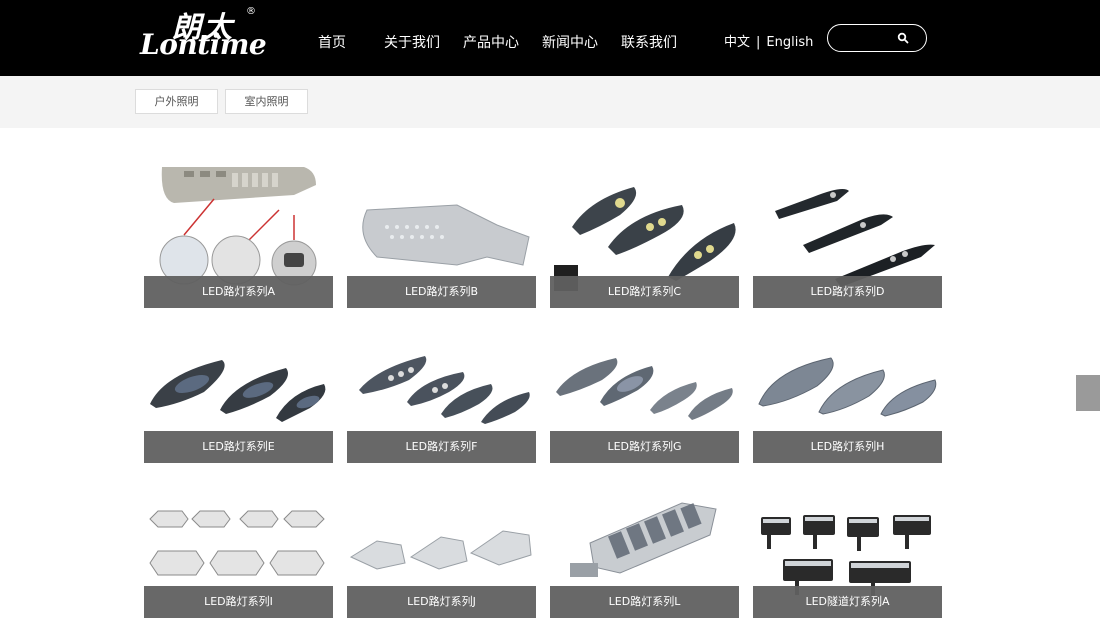  Describe the element at coordinates (847, 447) in the screenshot. I see `product-label: LED路灯系列H` at that location.